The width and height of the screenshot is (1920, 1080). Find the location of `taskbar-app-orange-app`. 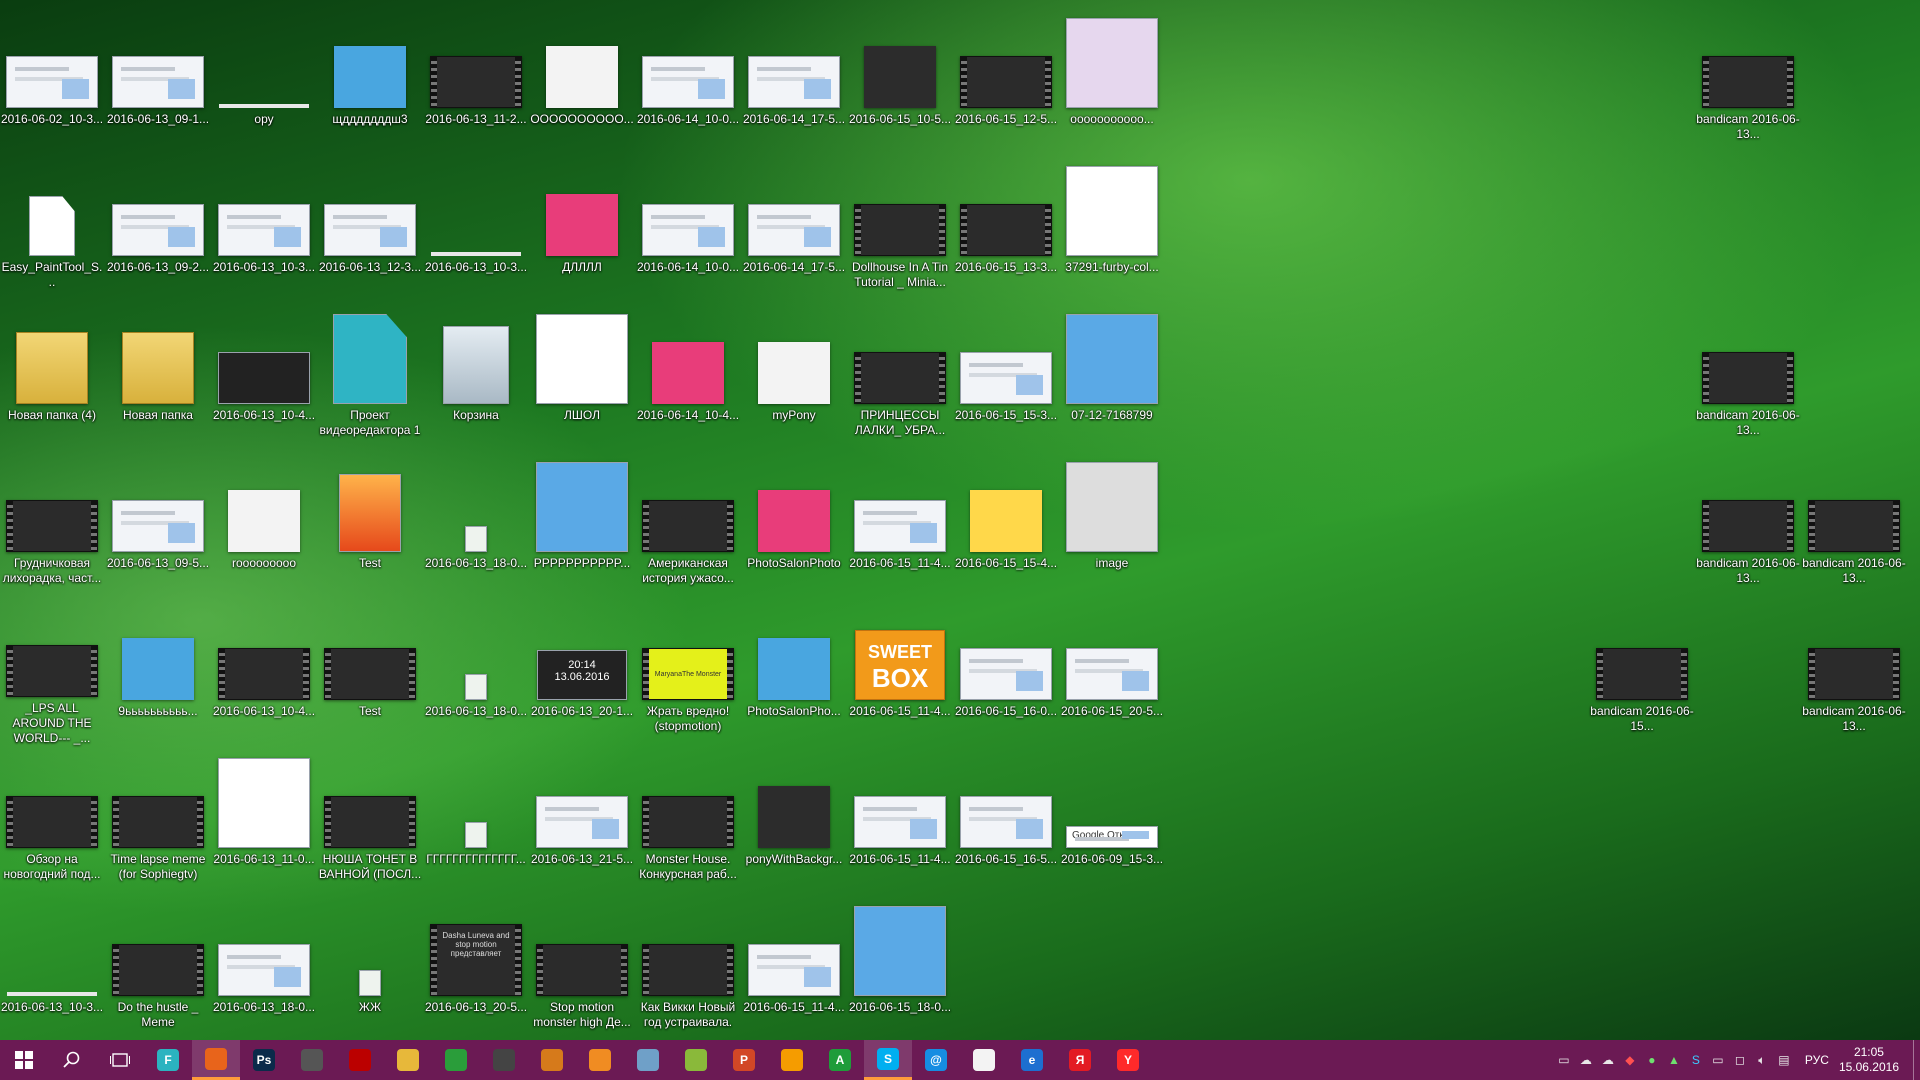

taskbar-app-orange-app is located at coordinates (600, 1060).